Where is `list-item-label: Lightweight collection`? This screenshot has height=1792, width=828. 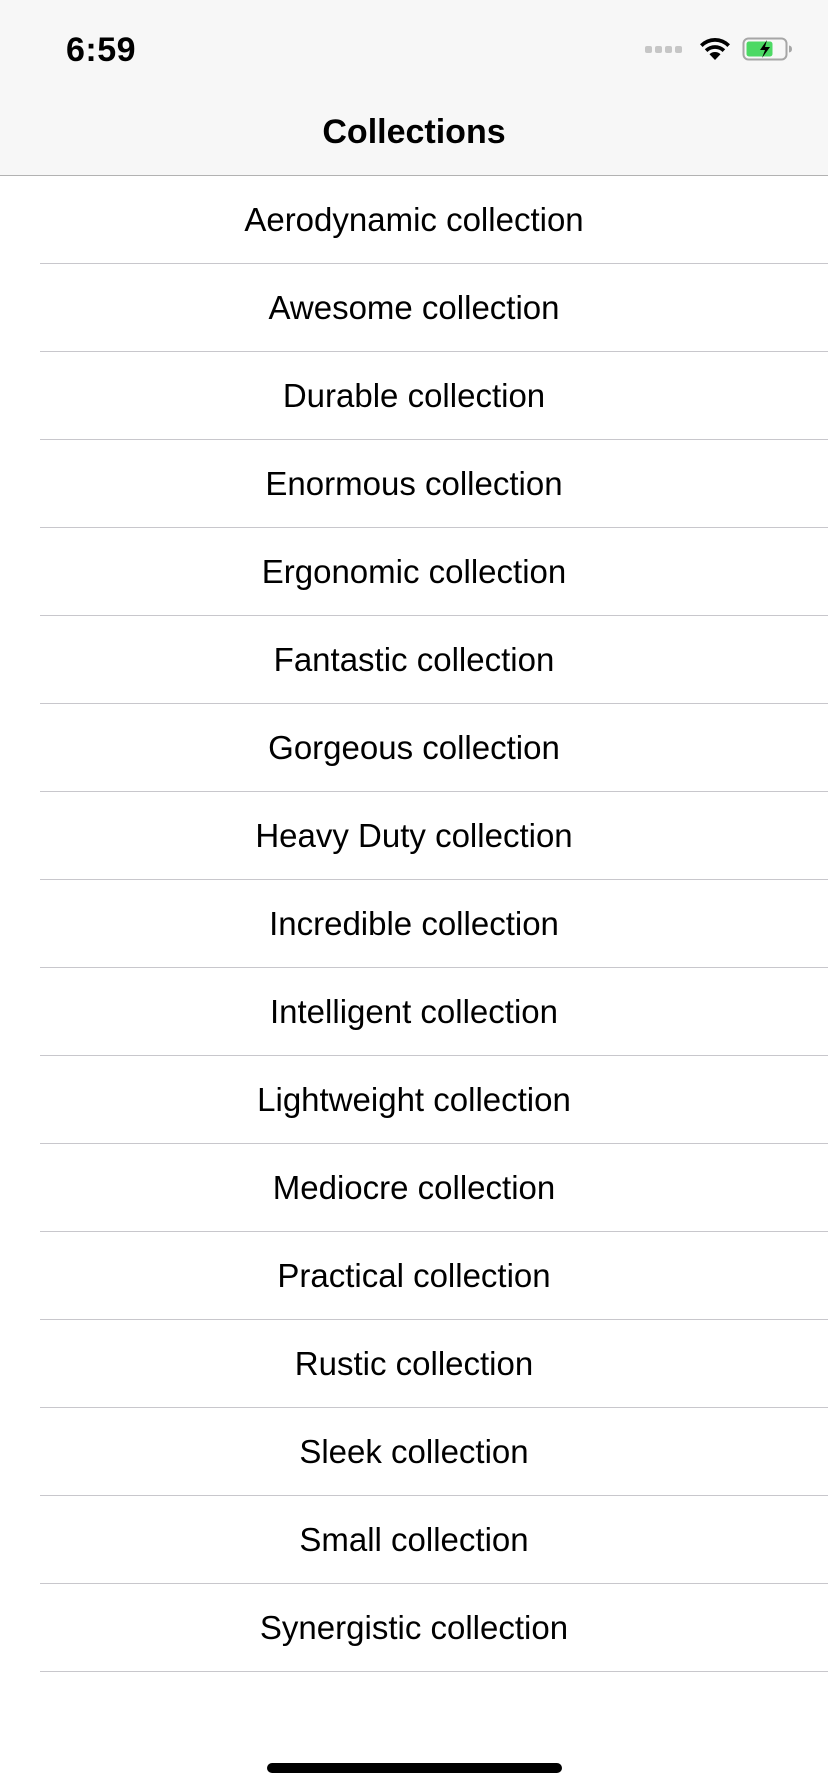 list-item-label: Lightweight collection is located at coordinates (414, 1099).